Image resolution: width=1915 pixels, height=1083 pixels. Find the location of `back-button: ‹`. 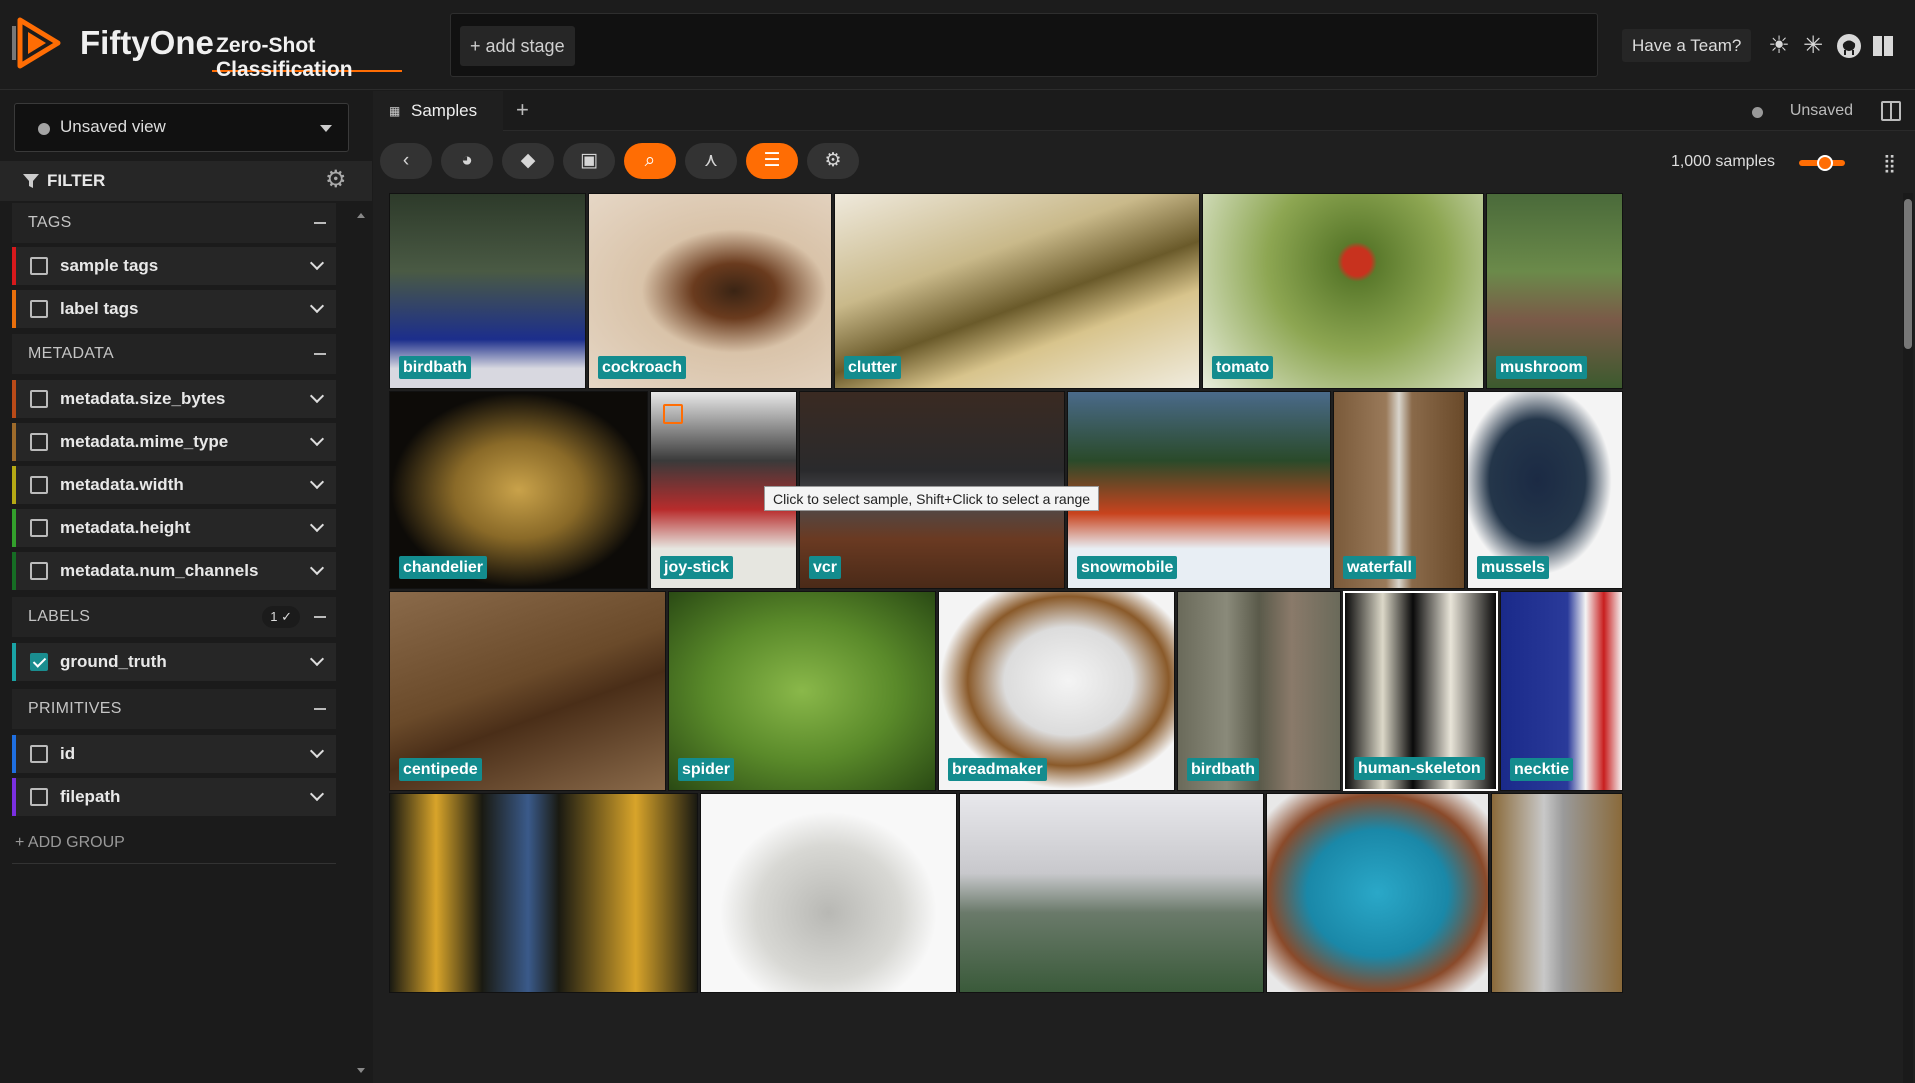

back-button: ‹ is located at coordinates (406, 161).